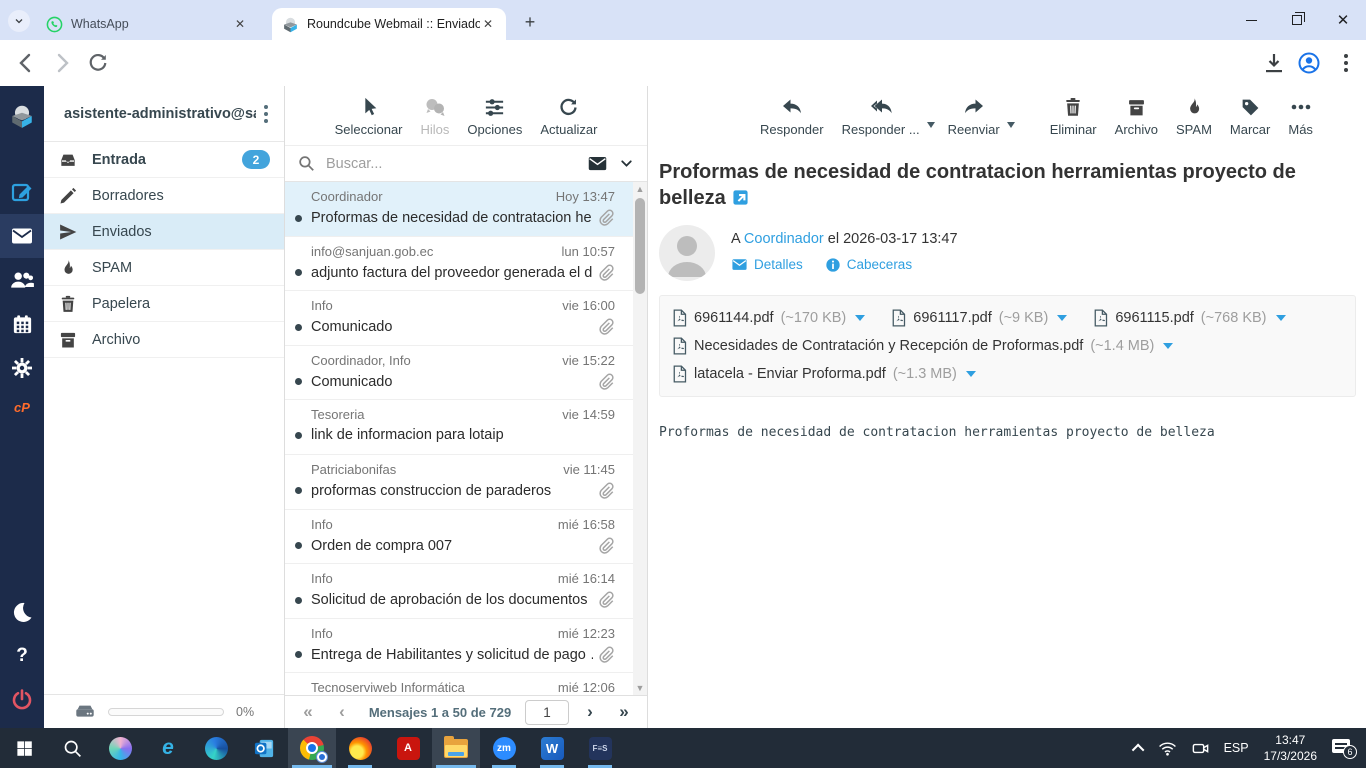  What do you see at coordinates (600, 748) in the screenshot?
I see `fes-app-button: F≡S` at bounding box center [600, 748].